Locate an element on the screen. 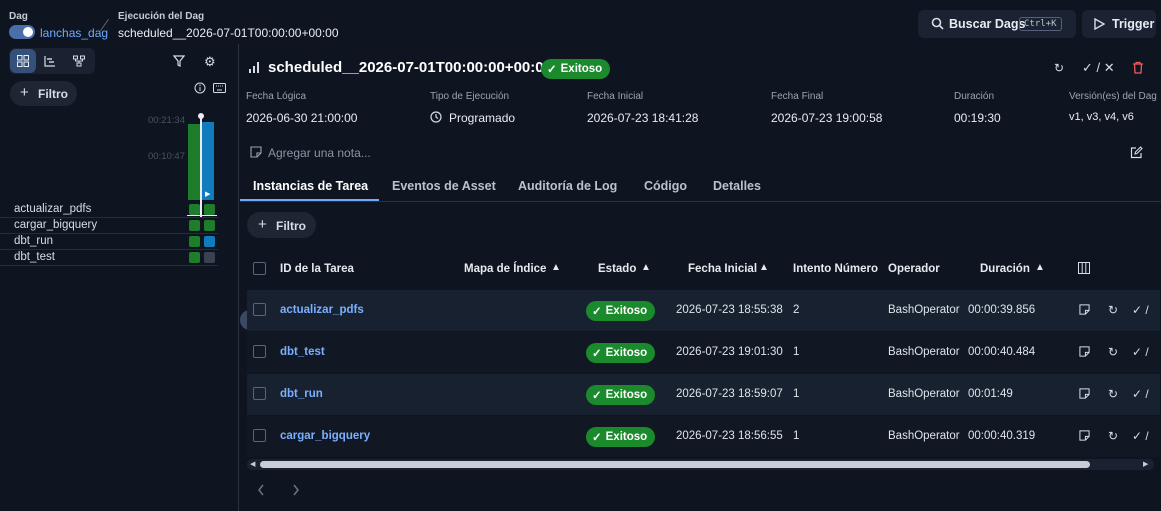 Image resolution: width=1161 pixels, height=511 pixels. col-start-date: Fecha Inicial is located at coordinates (722, 269).